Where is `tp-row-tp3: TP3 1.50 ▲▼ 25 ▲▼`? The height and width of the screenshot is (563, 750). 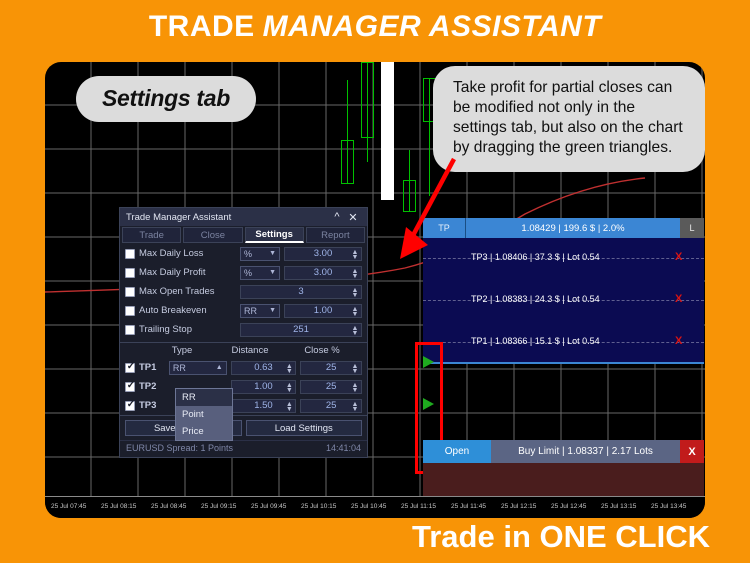 tp-row-tp3: TP3 1.50 ▲▼ 25 ▲▼ is located at coordinates (243, 405).